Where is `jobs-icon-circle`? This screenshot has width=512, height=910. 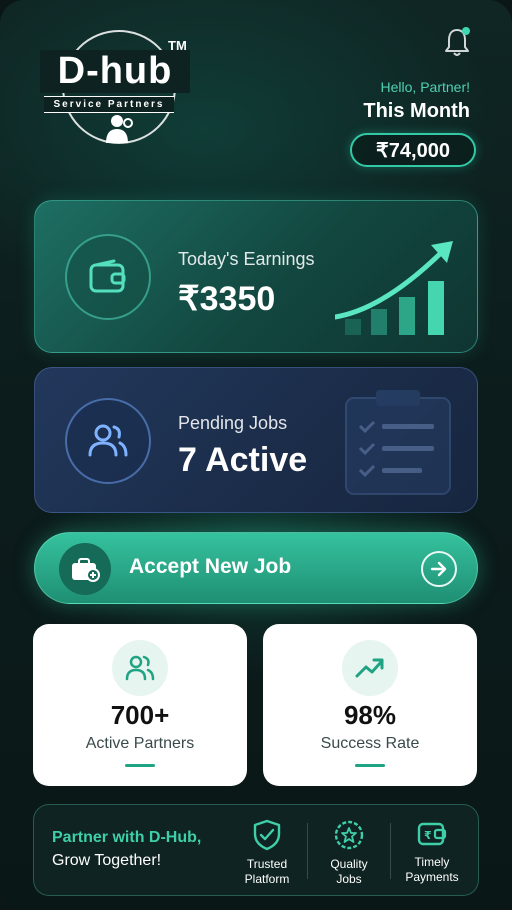
jobs-icon-circle is located at coordinates (108, 441).